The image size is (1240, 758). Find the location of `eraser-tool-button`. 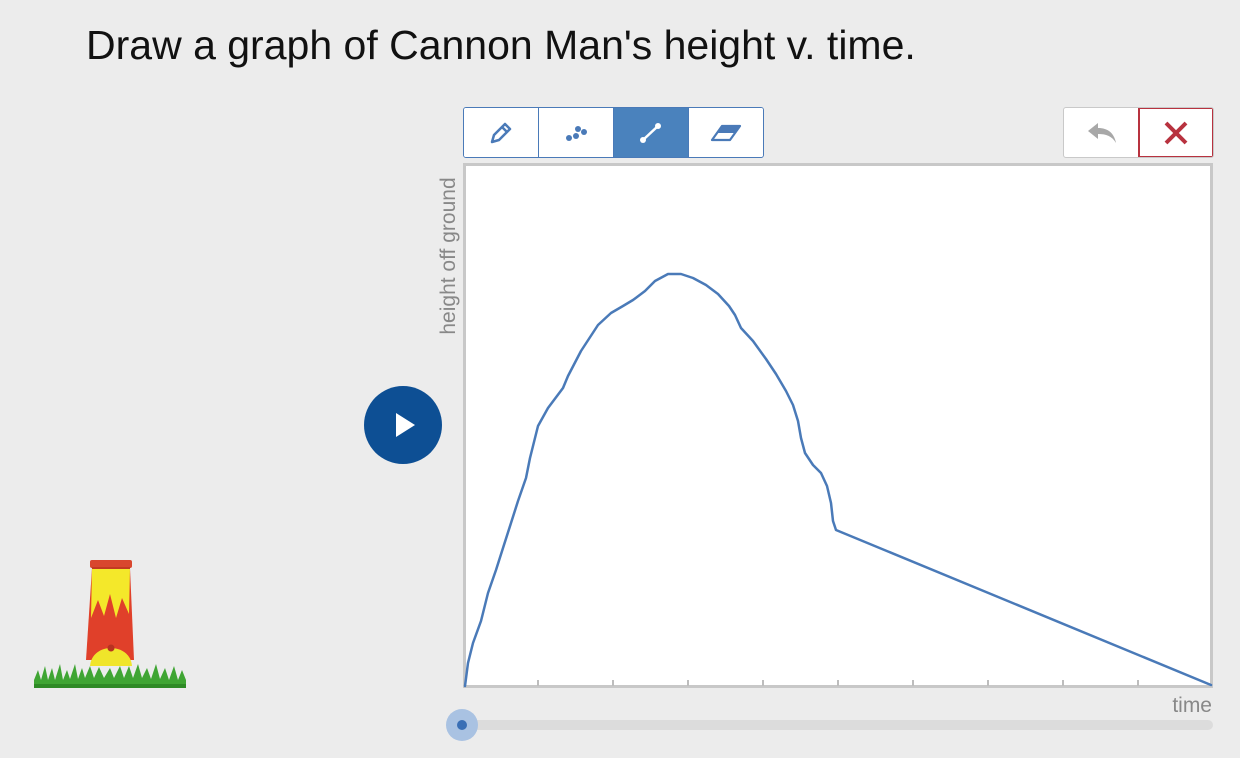

eraser-tool-button is located at coordinates (726, 132).